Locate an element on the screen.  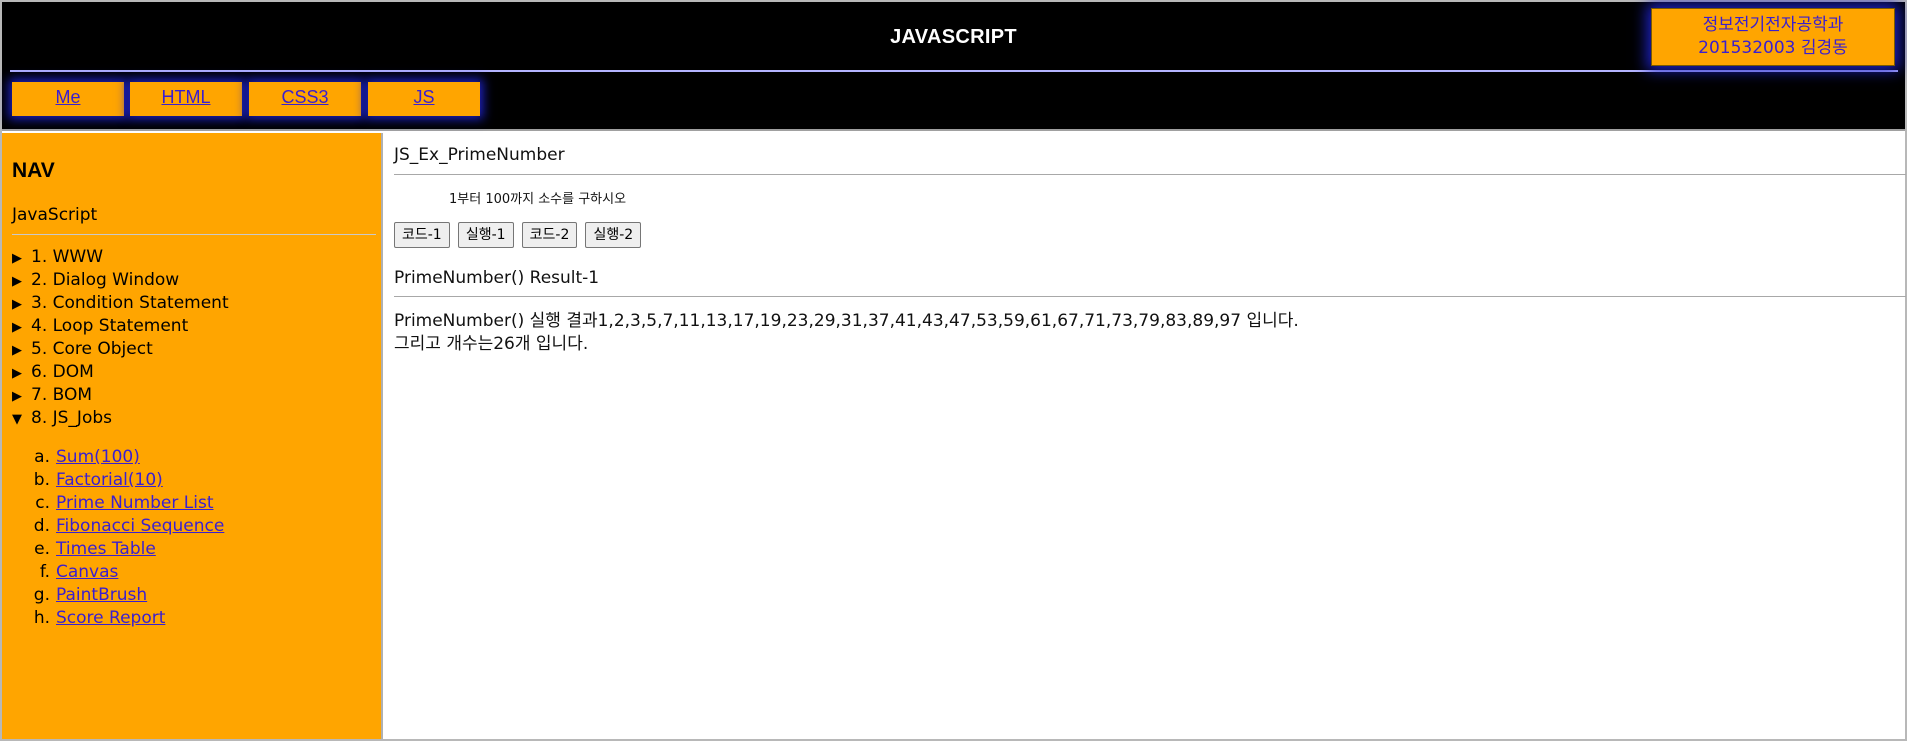
chapter-item-core-object: ▶ 5. Core Object is located at coordinates (120, 349).